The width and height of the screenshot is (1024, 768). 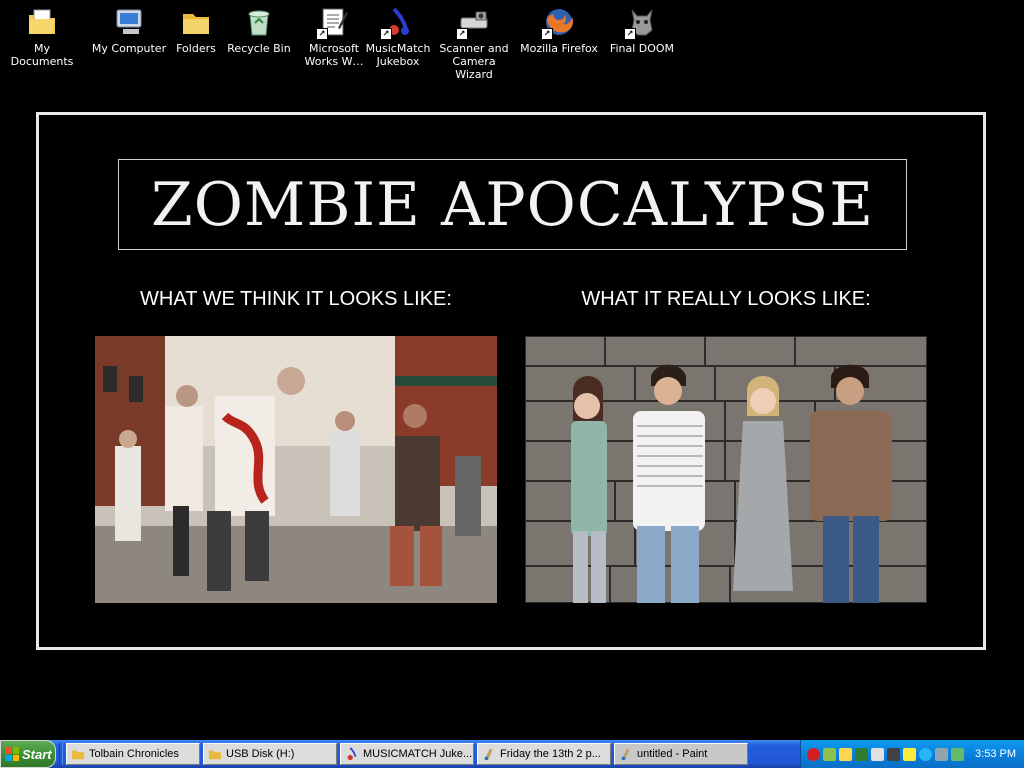 I want to click on task-label: Tolbain Chronicles, so click(x=134, y=754).